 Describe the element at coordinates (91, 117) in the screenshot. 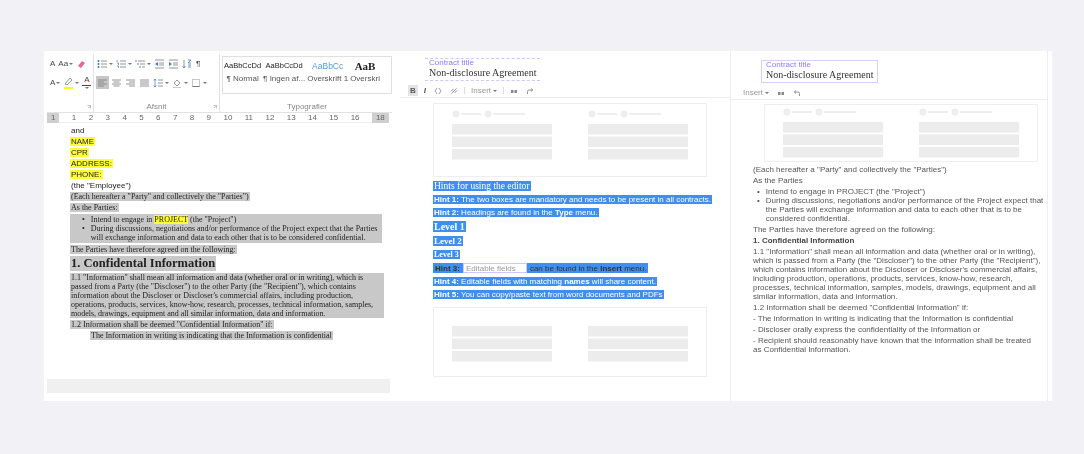

I see `ruler-number: 2` at that location.